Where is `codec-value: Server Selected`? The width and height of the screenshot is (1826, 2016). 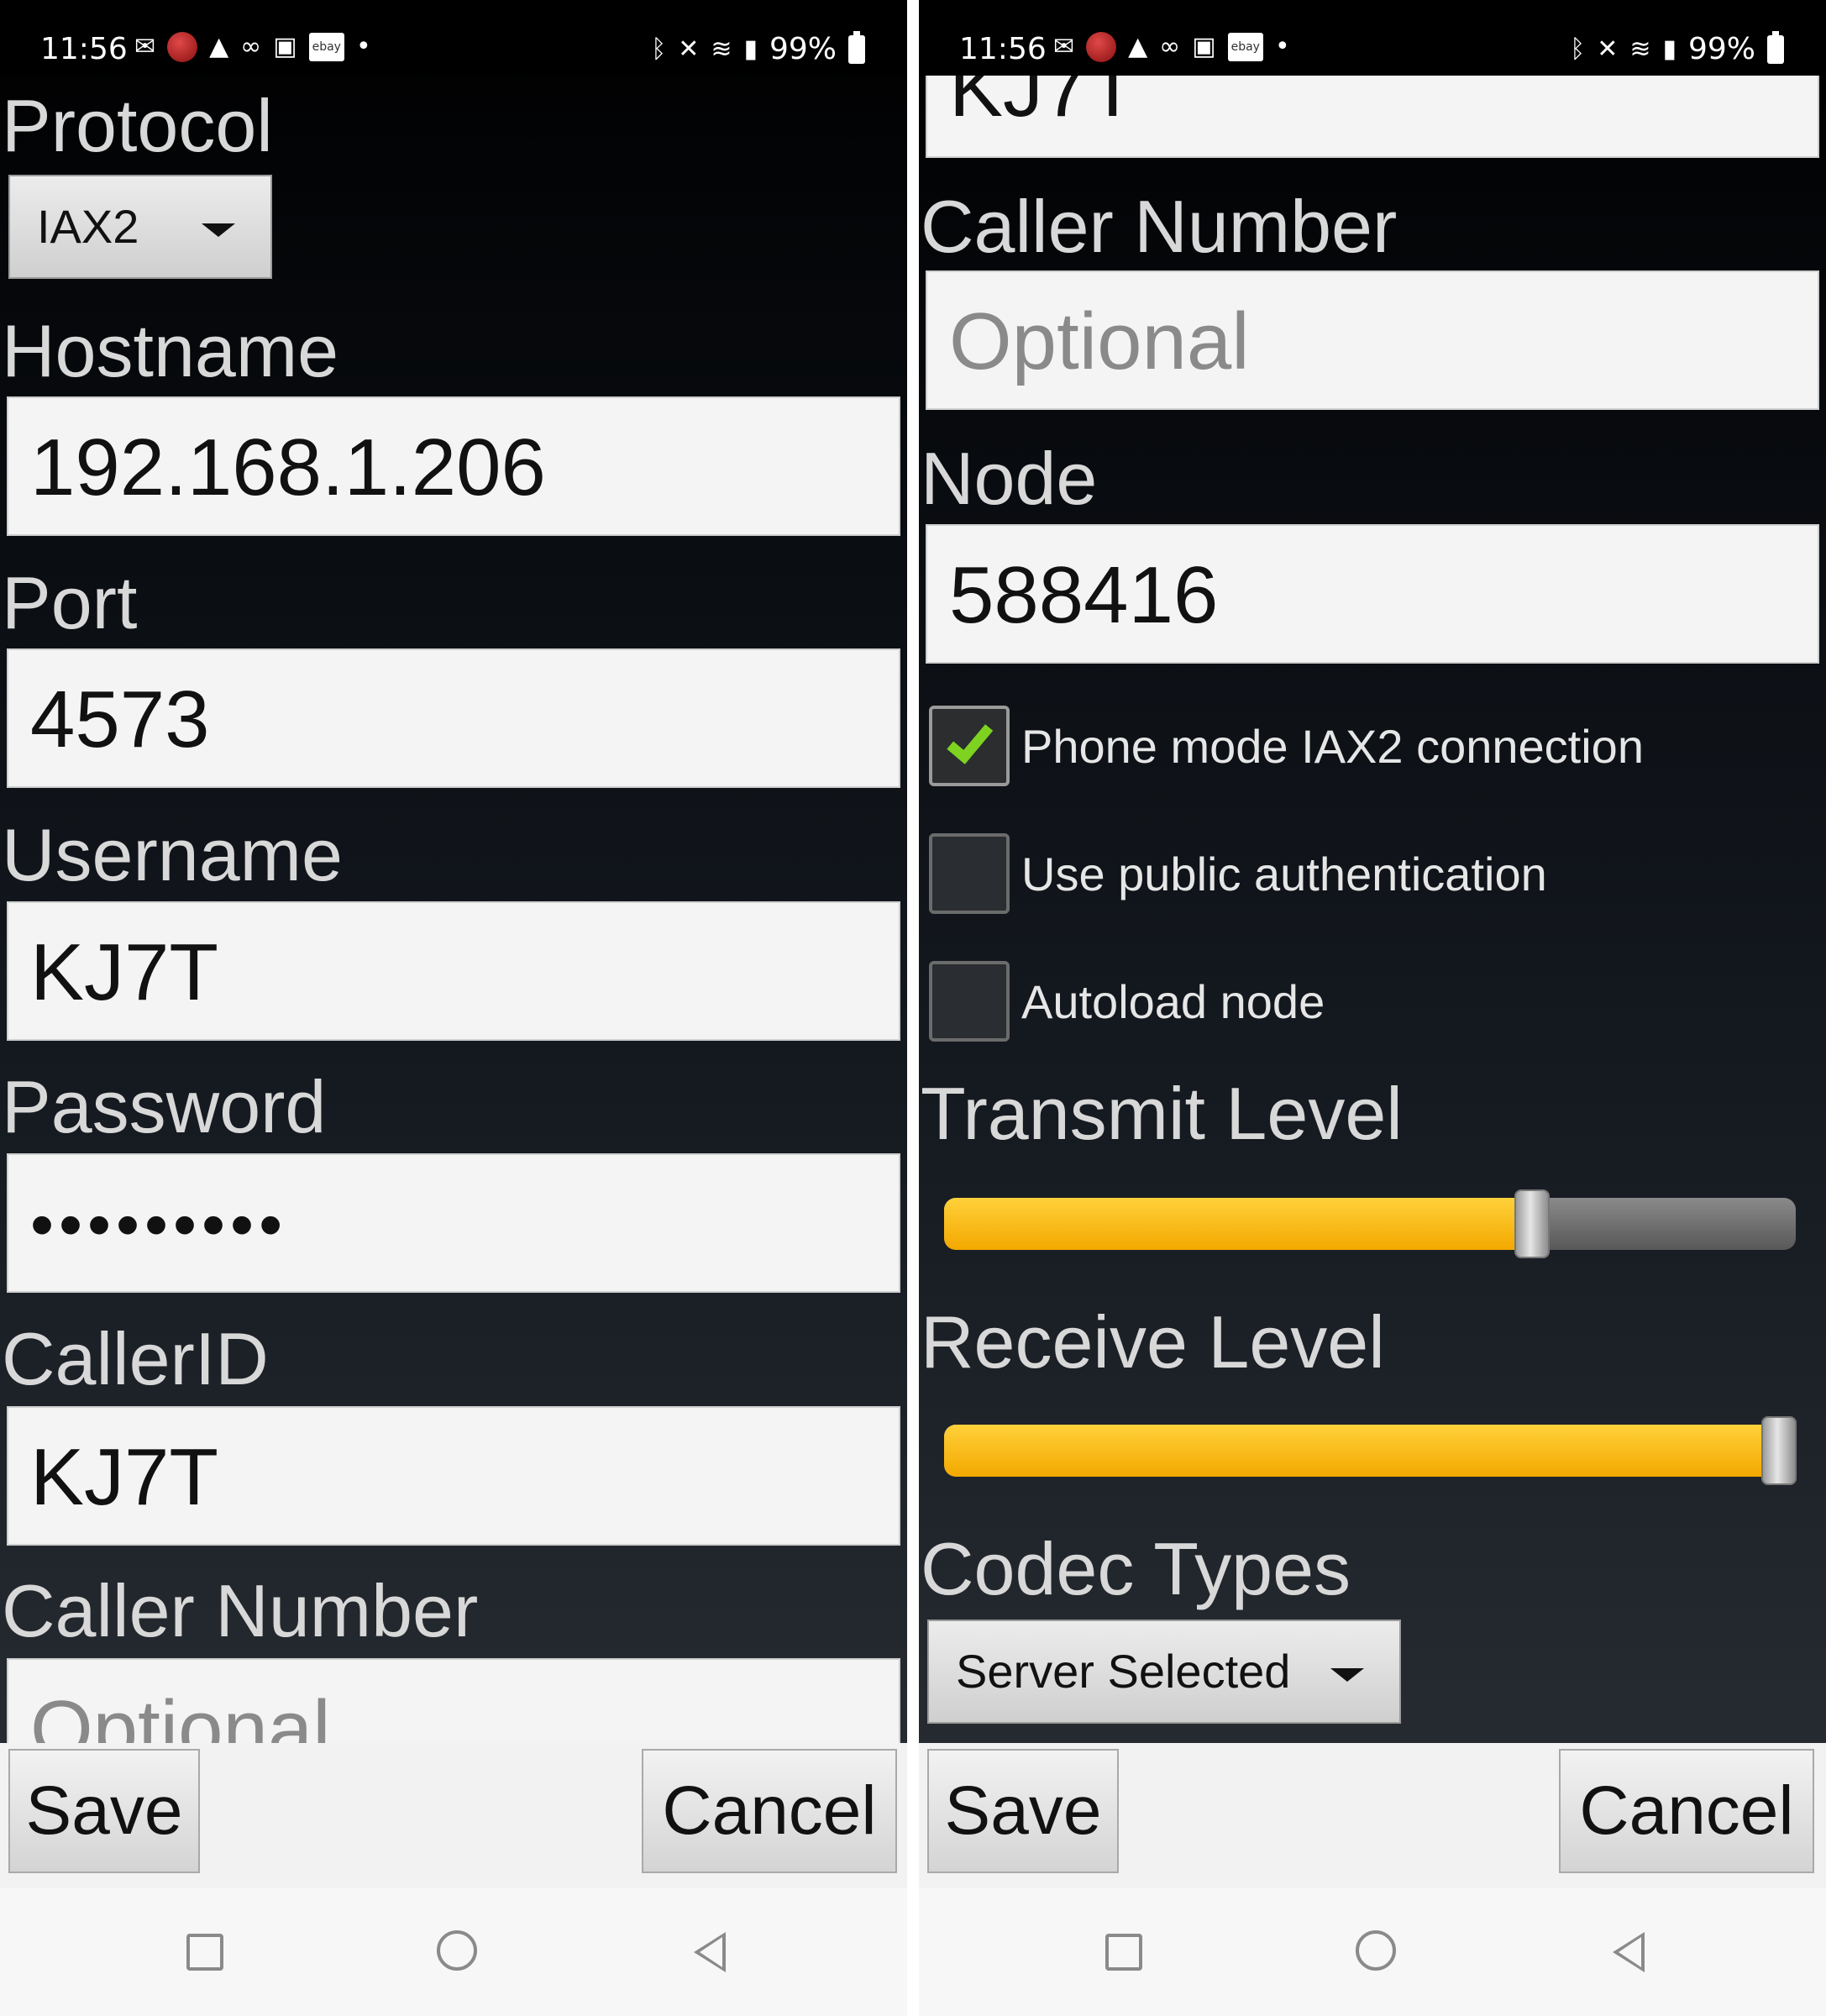
codec-value: Server Selected is located at coordinates (1123, 1671).